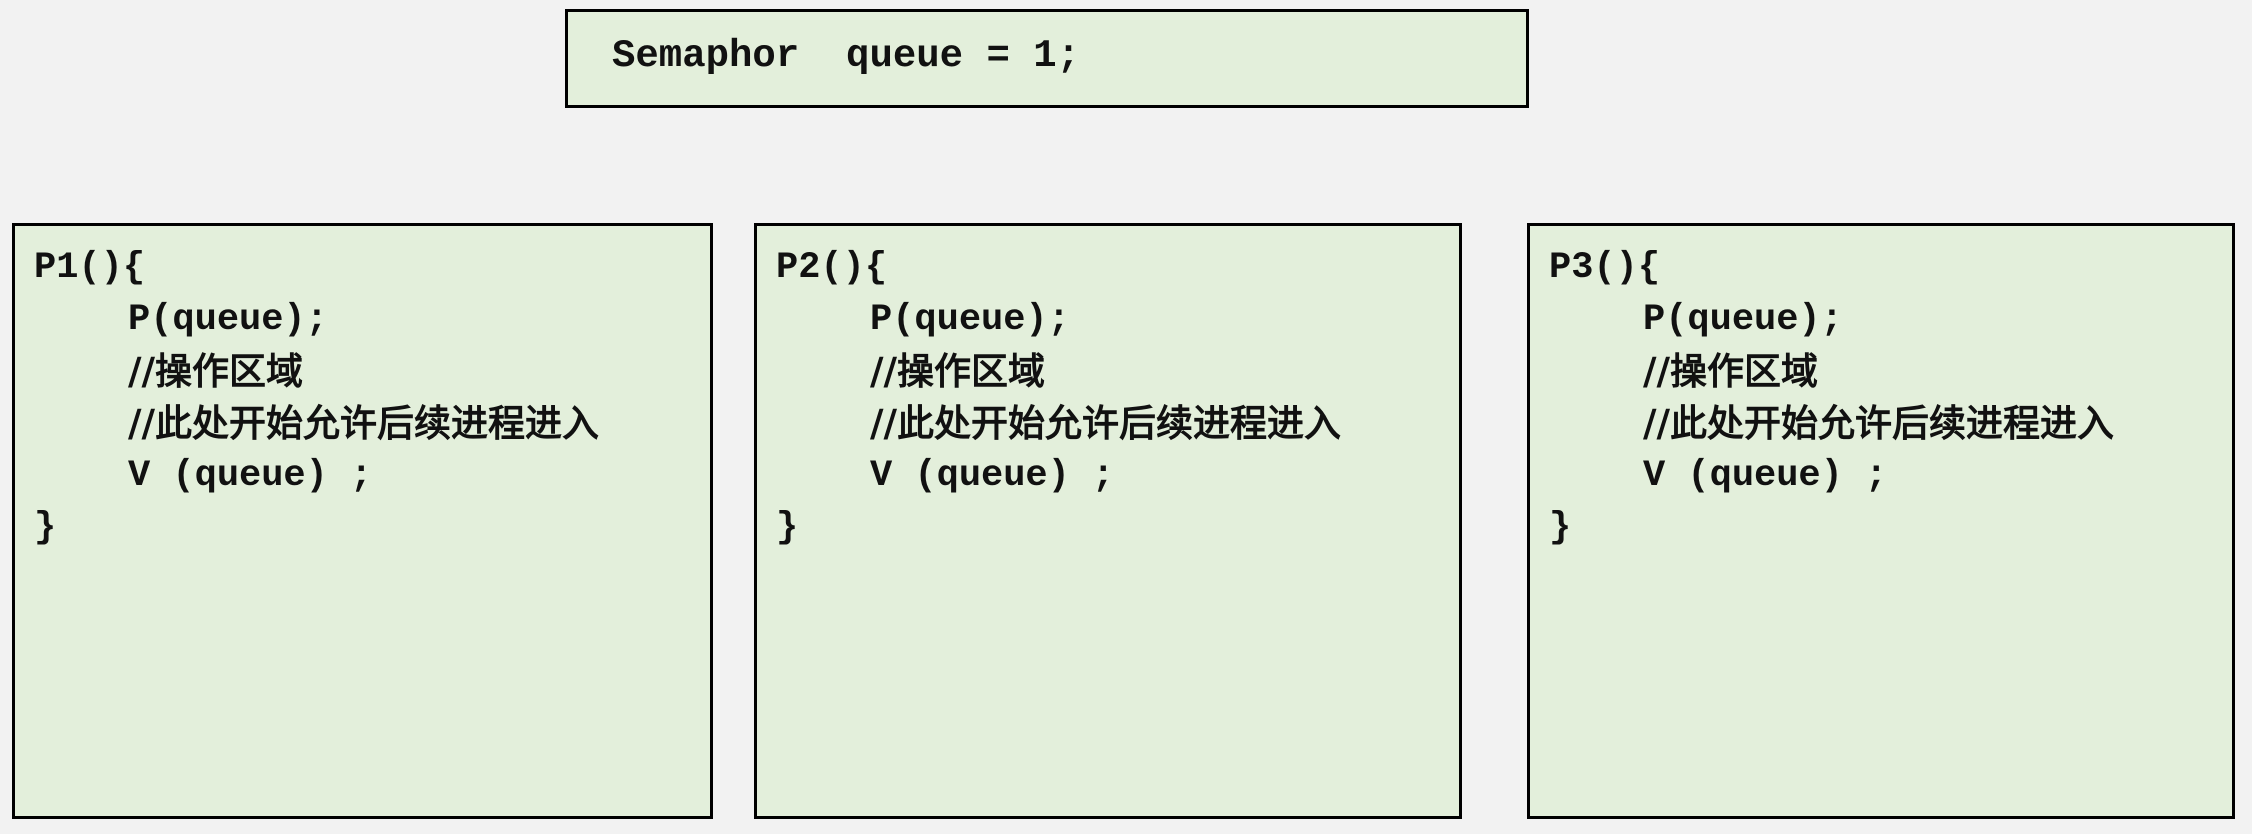 The image size is (2252, 834). What do you see at coordinates (90, 268) in the screenshot?
I see `process-header: P1(){` at bounding box center [90, 268].